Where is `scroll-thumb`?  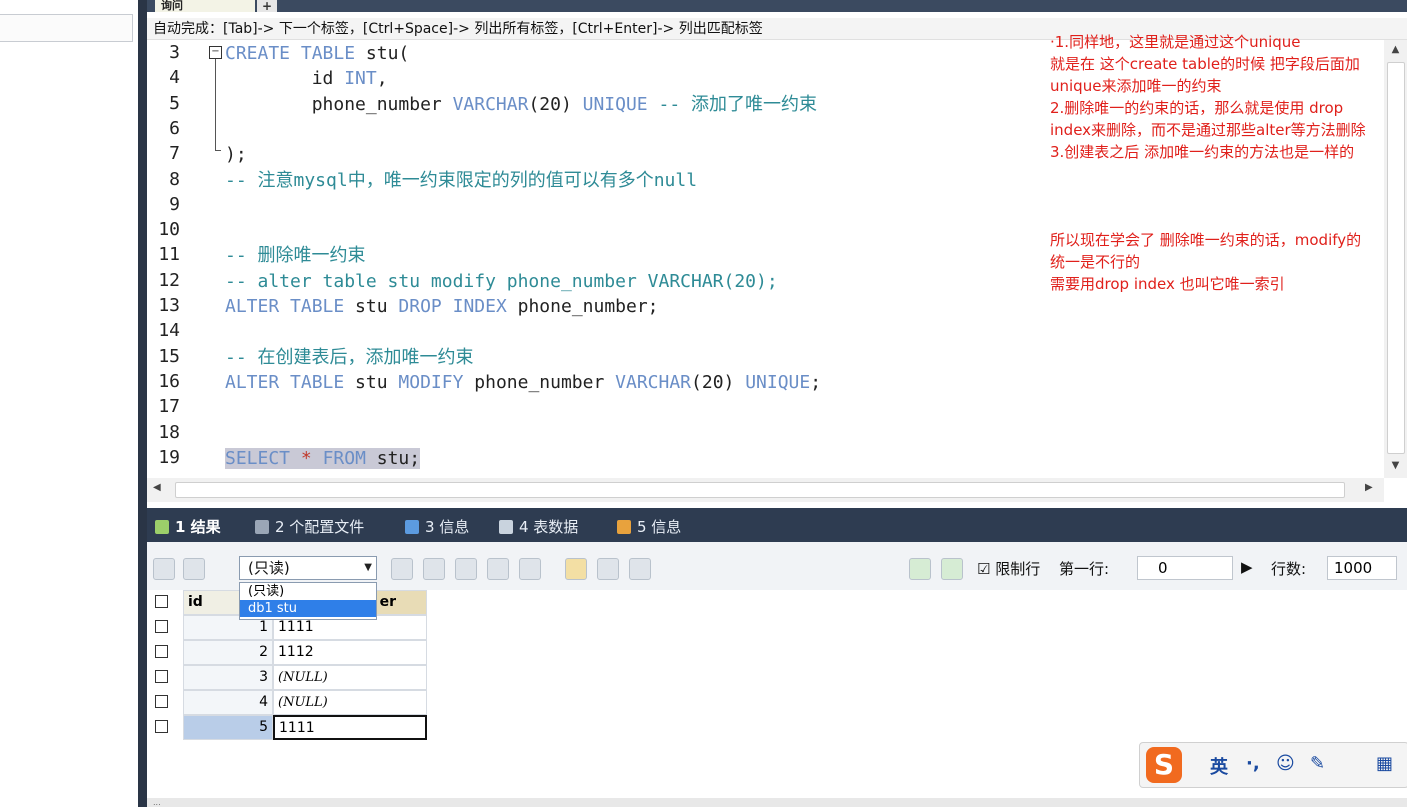
scroll-thumb is located at coordinates (1396, 258).